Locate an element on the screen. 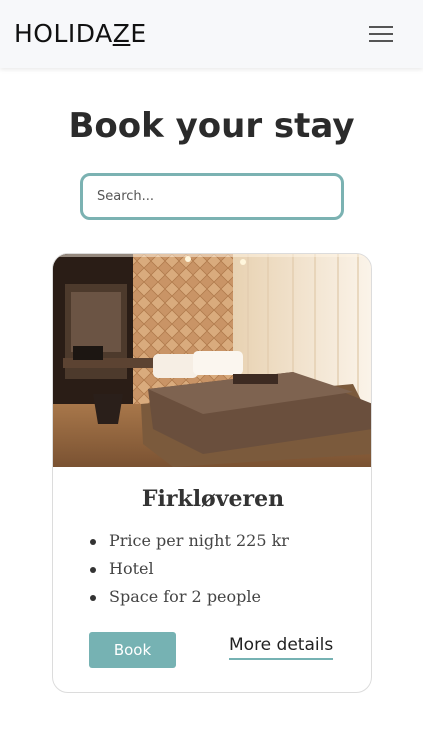  more-details-link: More details is located at coordinates (281, 647).